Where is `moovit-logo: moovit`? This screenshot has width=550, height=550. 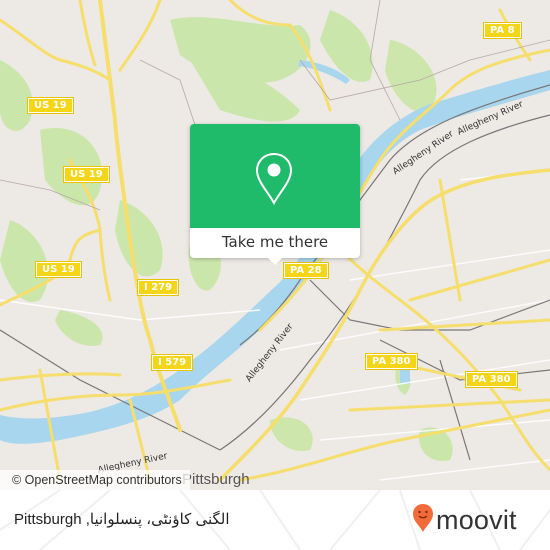 moovit-logo: moovit is located at coordinates (464, 520).